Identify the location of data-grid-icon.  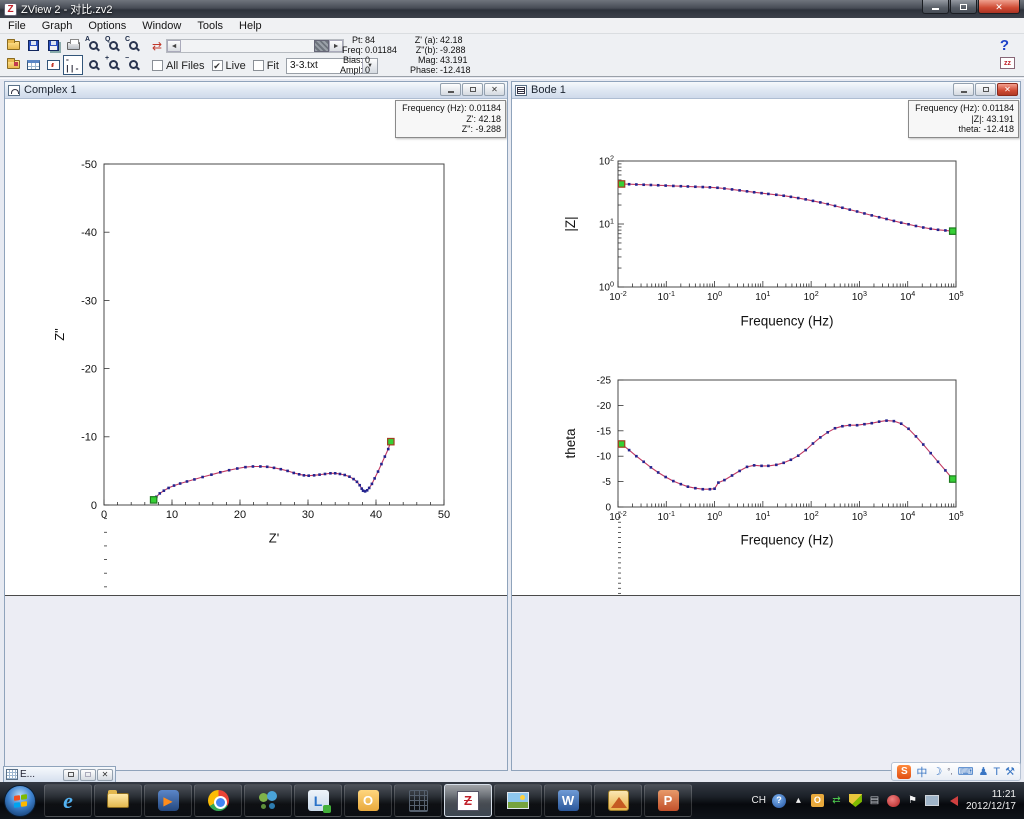
(33, 65).